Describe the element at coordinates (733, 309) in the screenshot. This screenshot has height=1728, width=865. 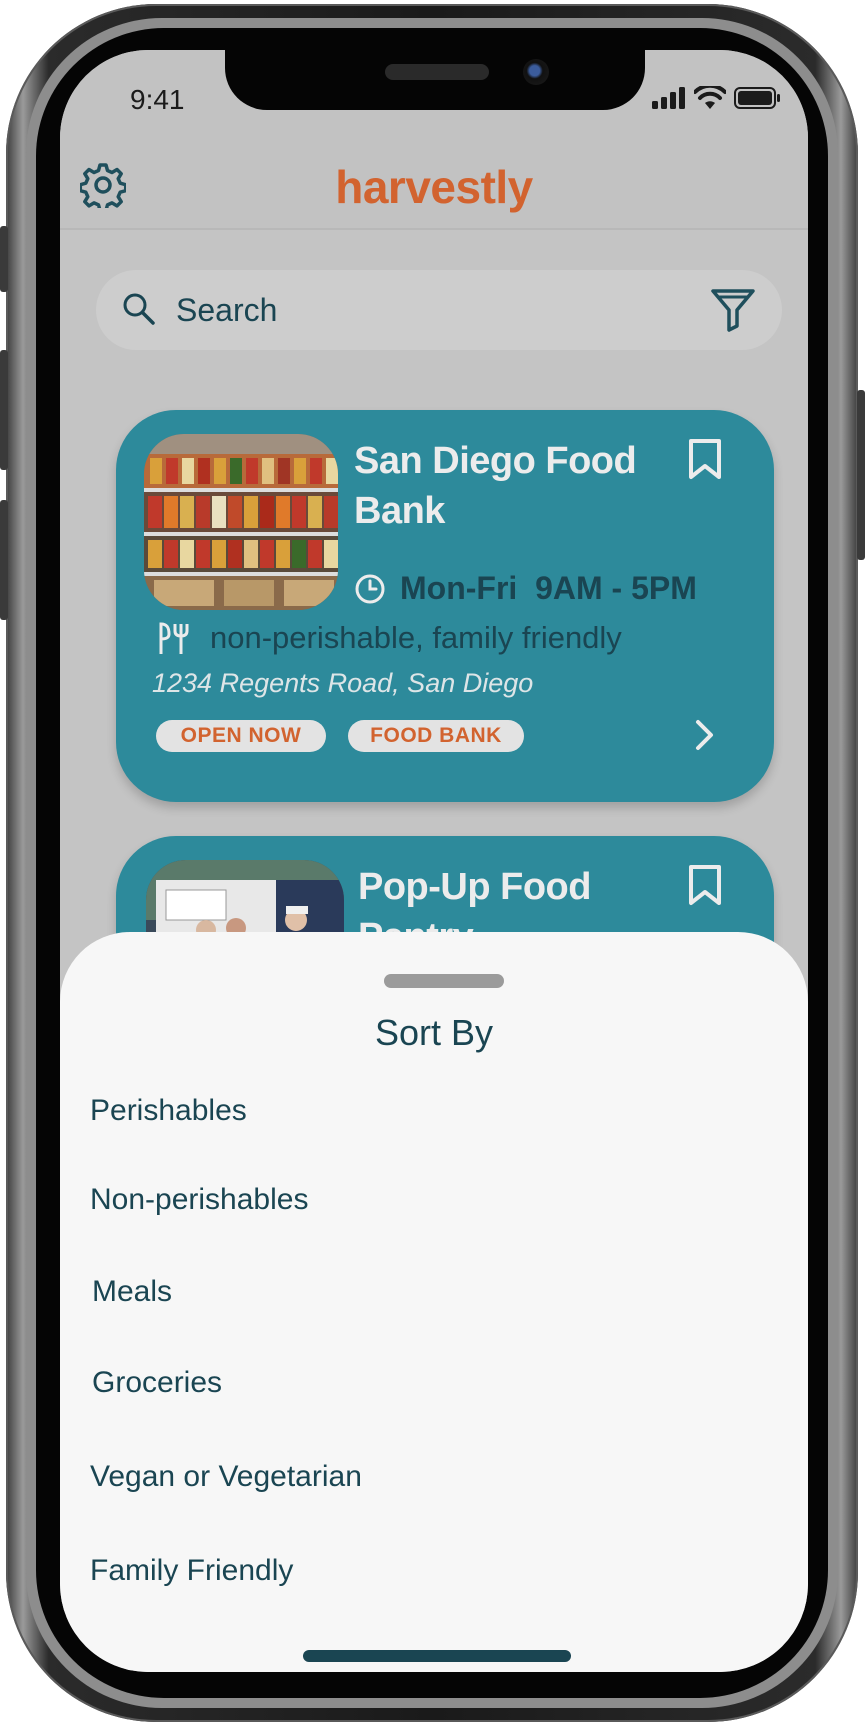
I see `filter-funnel-icon` at that location.